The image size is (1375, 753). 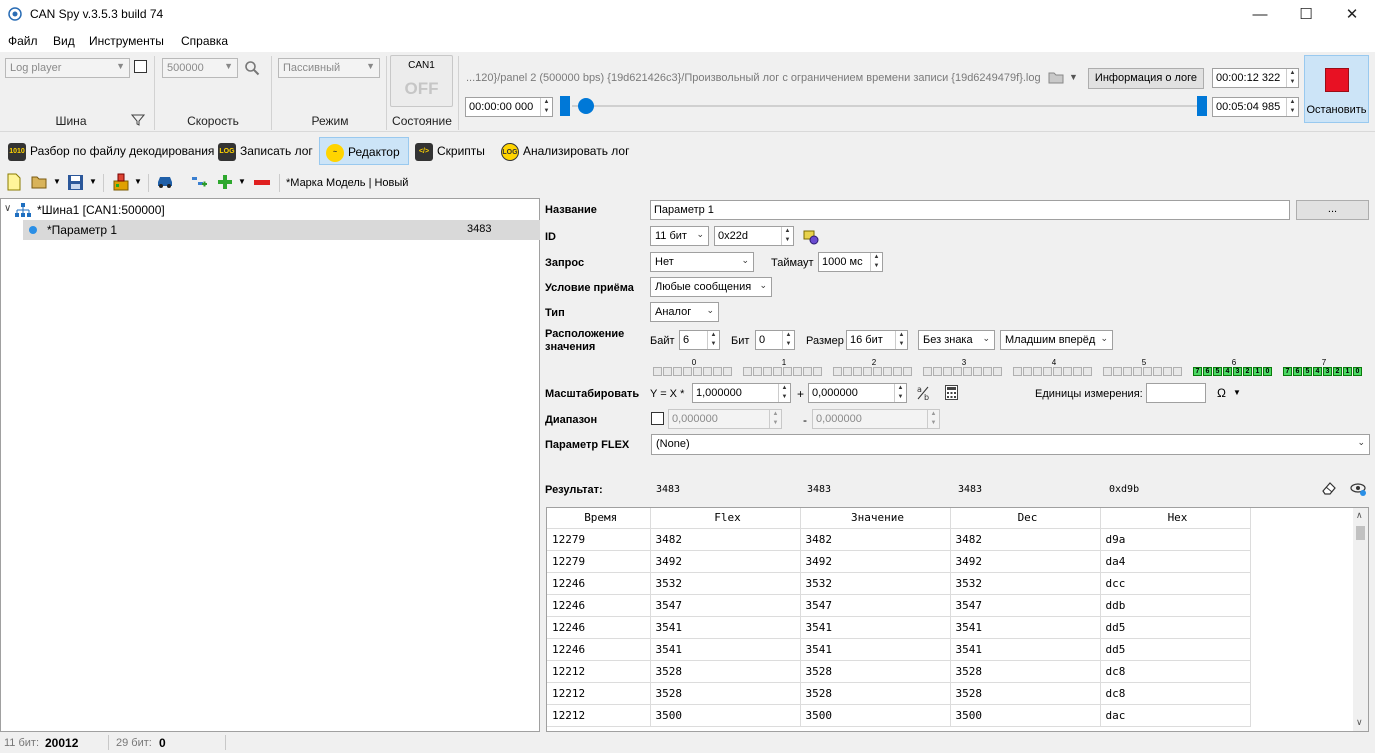 What do you see at coordinates (1358, 488) in the screenshot?
I see `watch-icon` at bounding box center [1358, 488].